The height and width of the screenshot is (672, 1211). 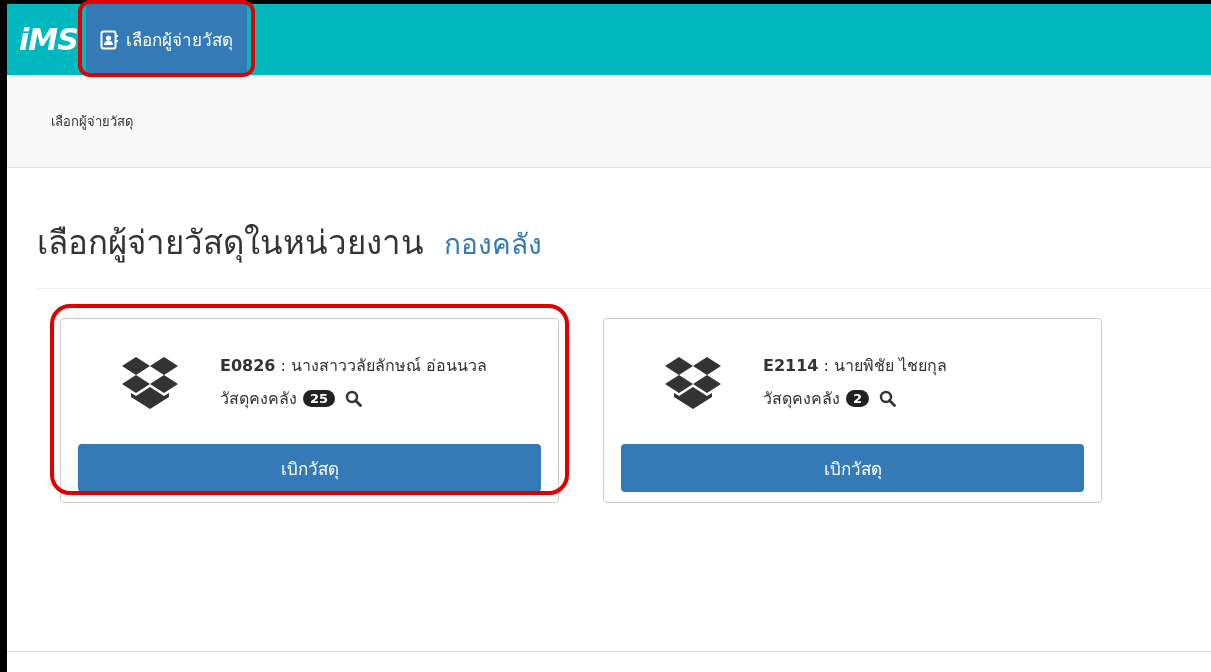 I want to click on count-badge: 25, so click(x=319, y=398).